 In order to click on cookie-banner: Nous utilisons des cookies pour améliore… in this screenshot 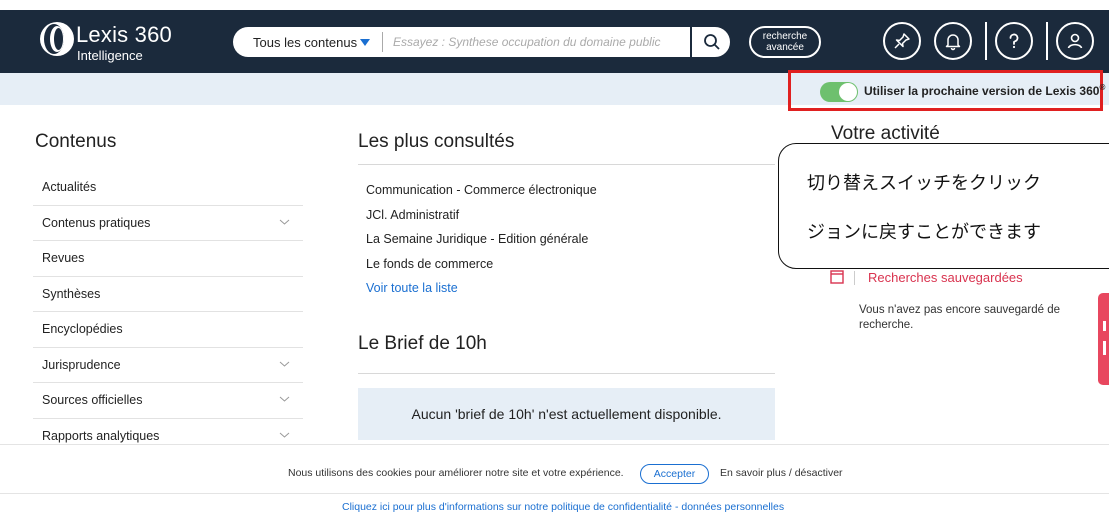, I will do `click(554, 478)`.